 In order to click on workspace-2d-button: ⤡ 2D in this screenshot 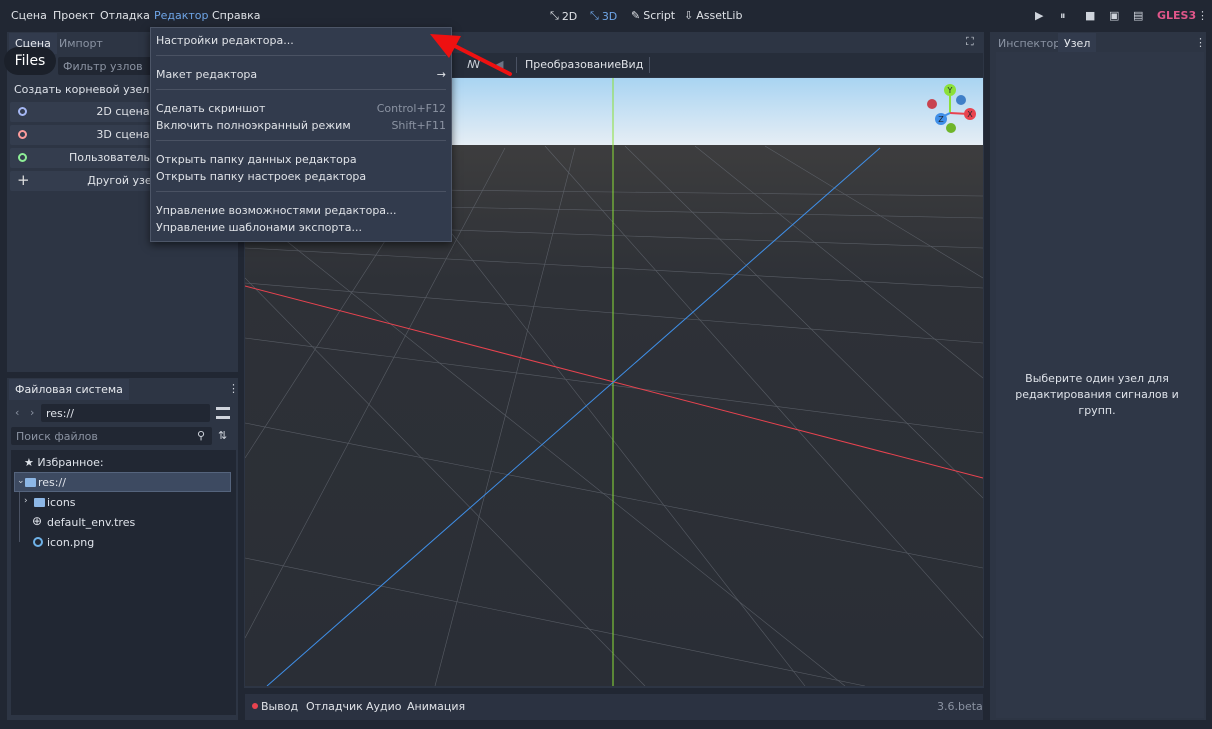, I will do `click(563, 16)`.